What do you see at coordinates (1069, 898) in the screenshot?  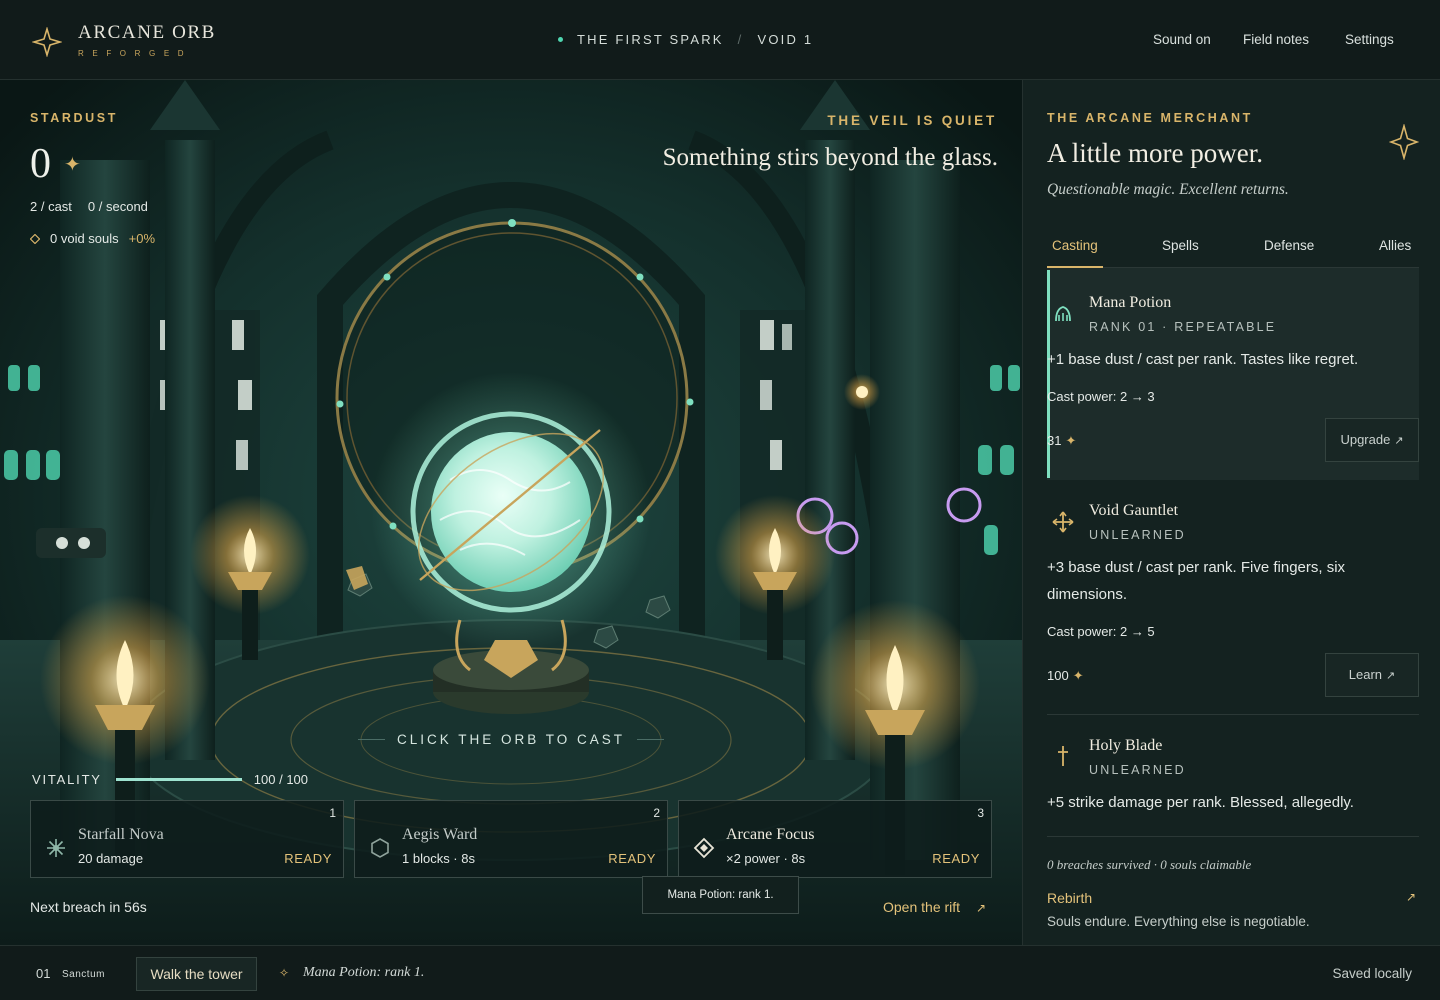 I see `rebirth-link: Rebirth` at bounding box center [1069, 898].